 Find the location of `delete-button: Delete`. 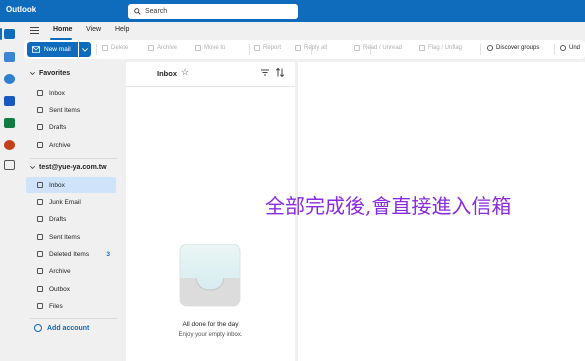

delete-button: Delete is located at coordinates (115, 48).